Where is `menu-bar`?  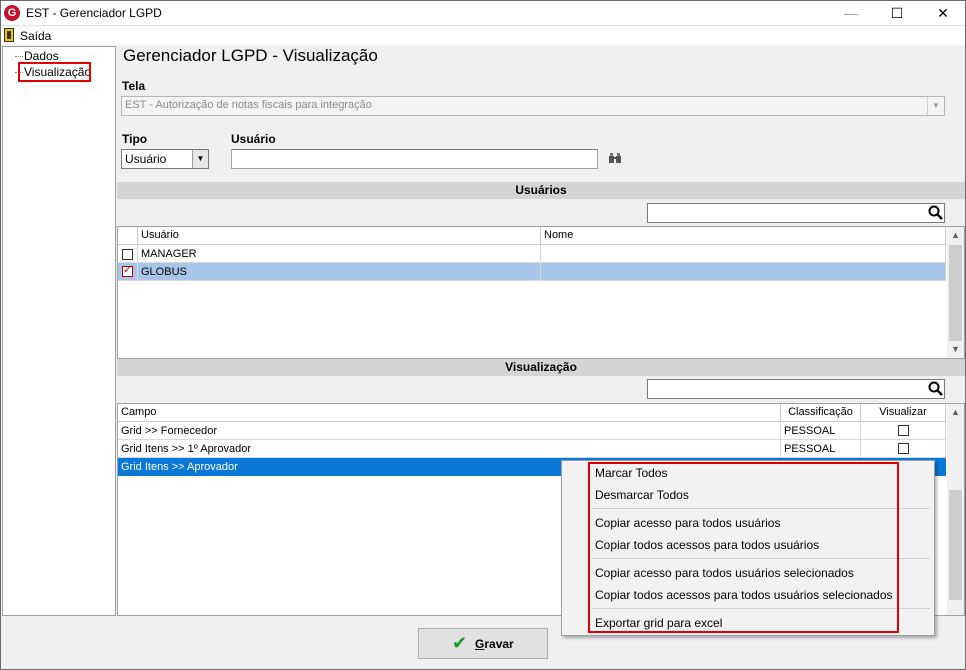 menu-bar is located at coordinates (483, 35).